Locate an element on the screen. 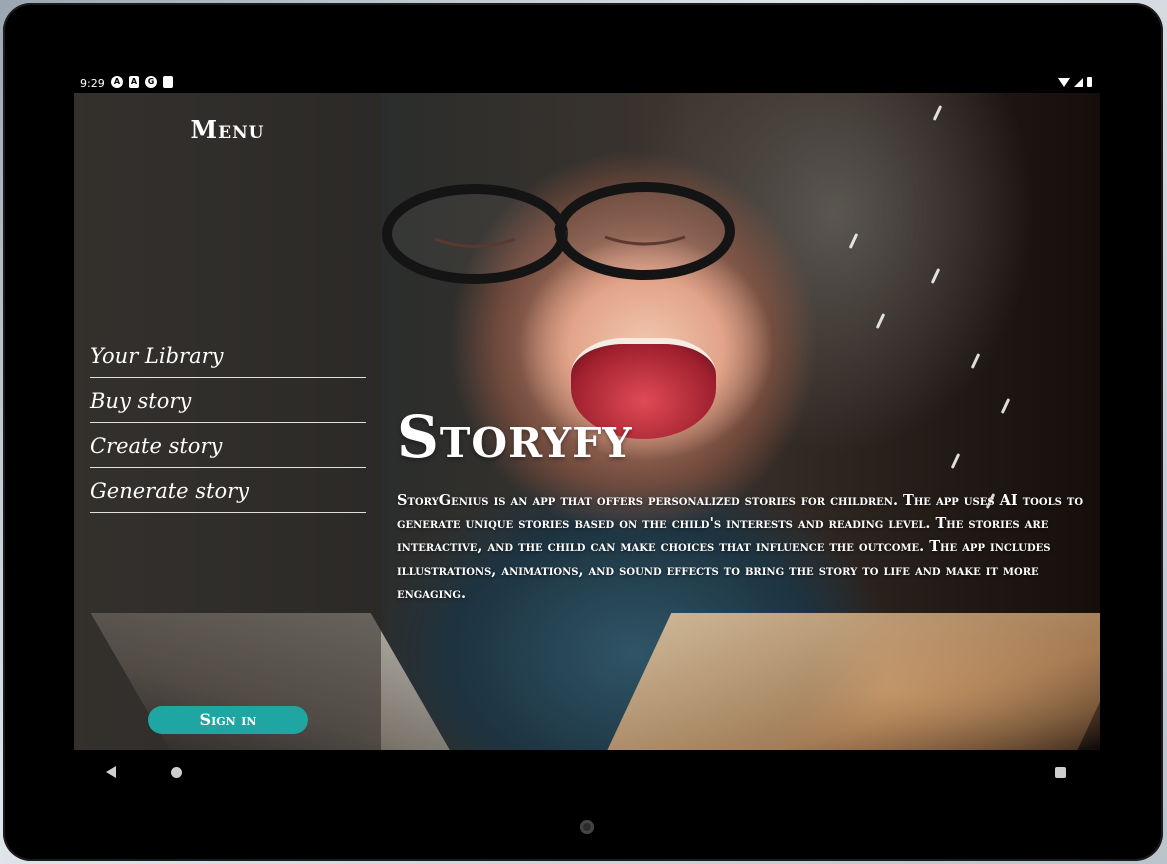 The width and height of the screenshot is (1167, 864). sd-card-icon is located at coordinates (168, 82).